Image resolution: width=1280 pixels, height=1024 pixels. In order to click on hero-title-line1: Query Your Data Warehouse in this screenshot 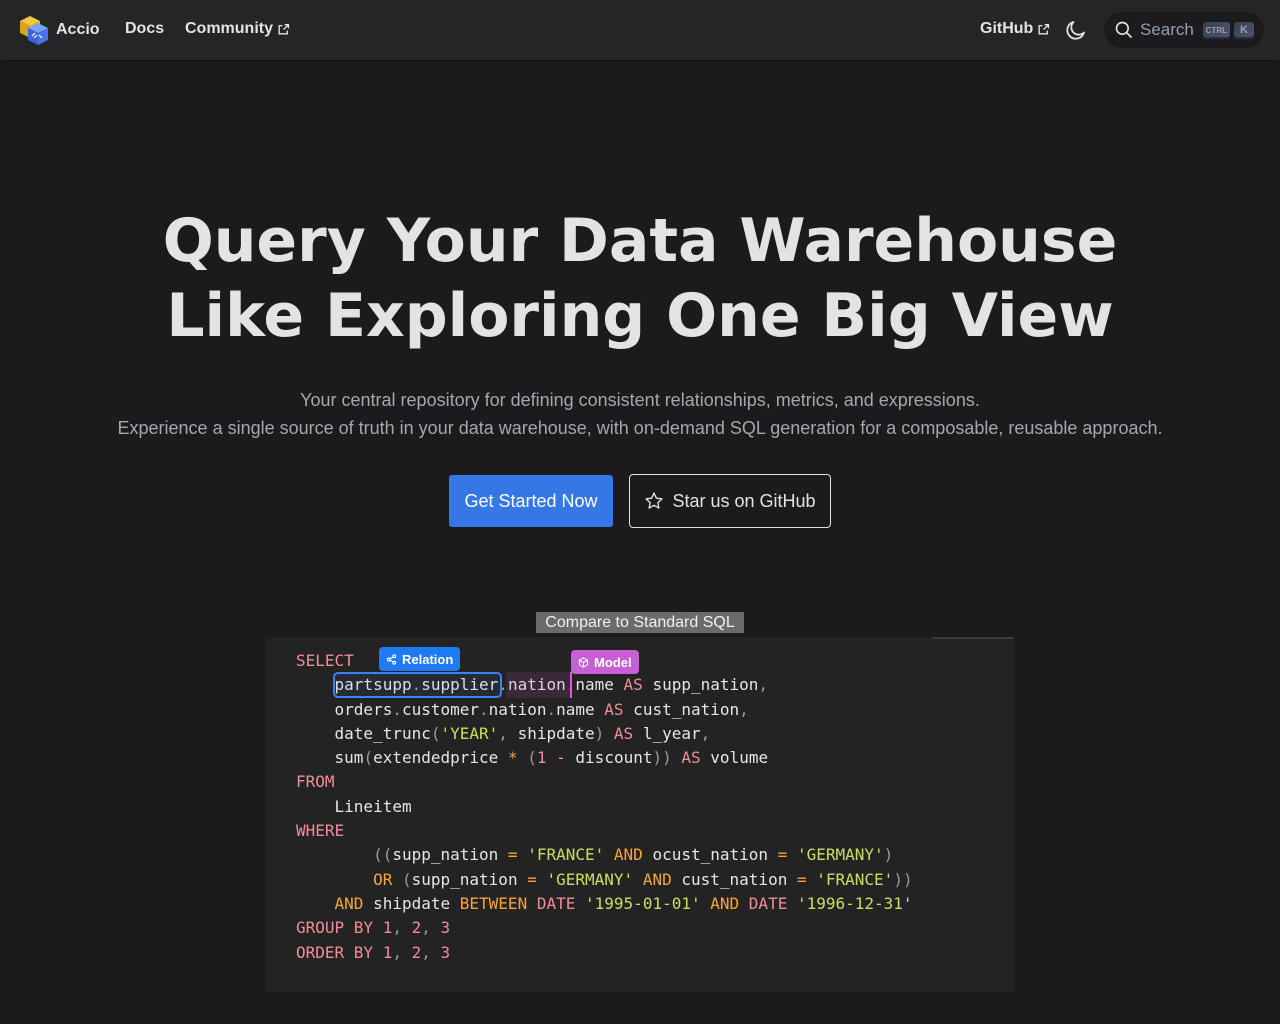, I will do `click(640, 241)`.